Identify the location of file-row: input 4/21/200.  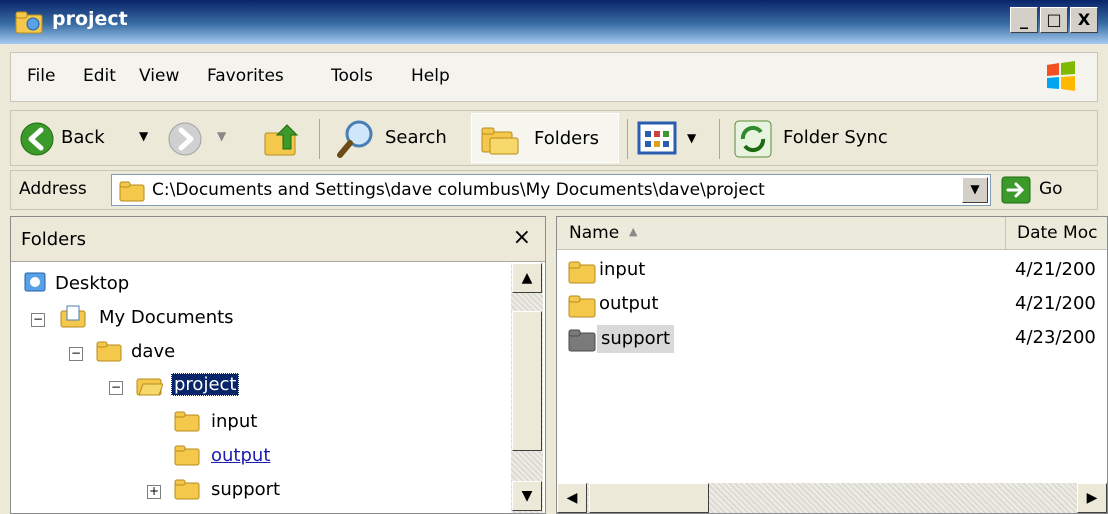
(832, 272).